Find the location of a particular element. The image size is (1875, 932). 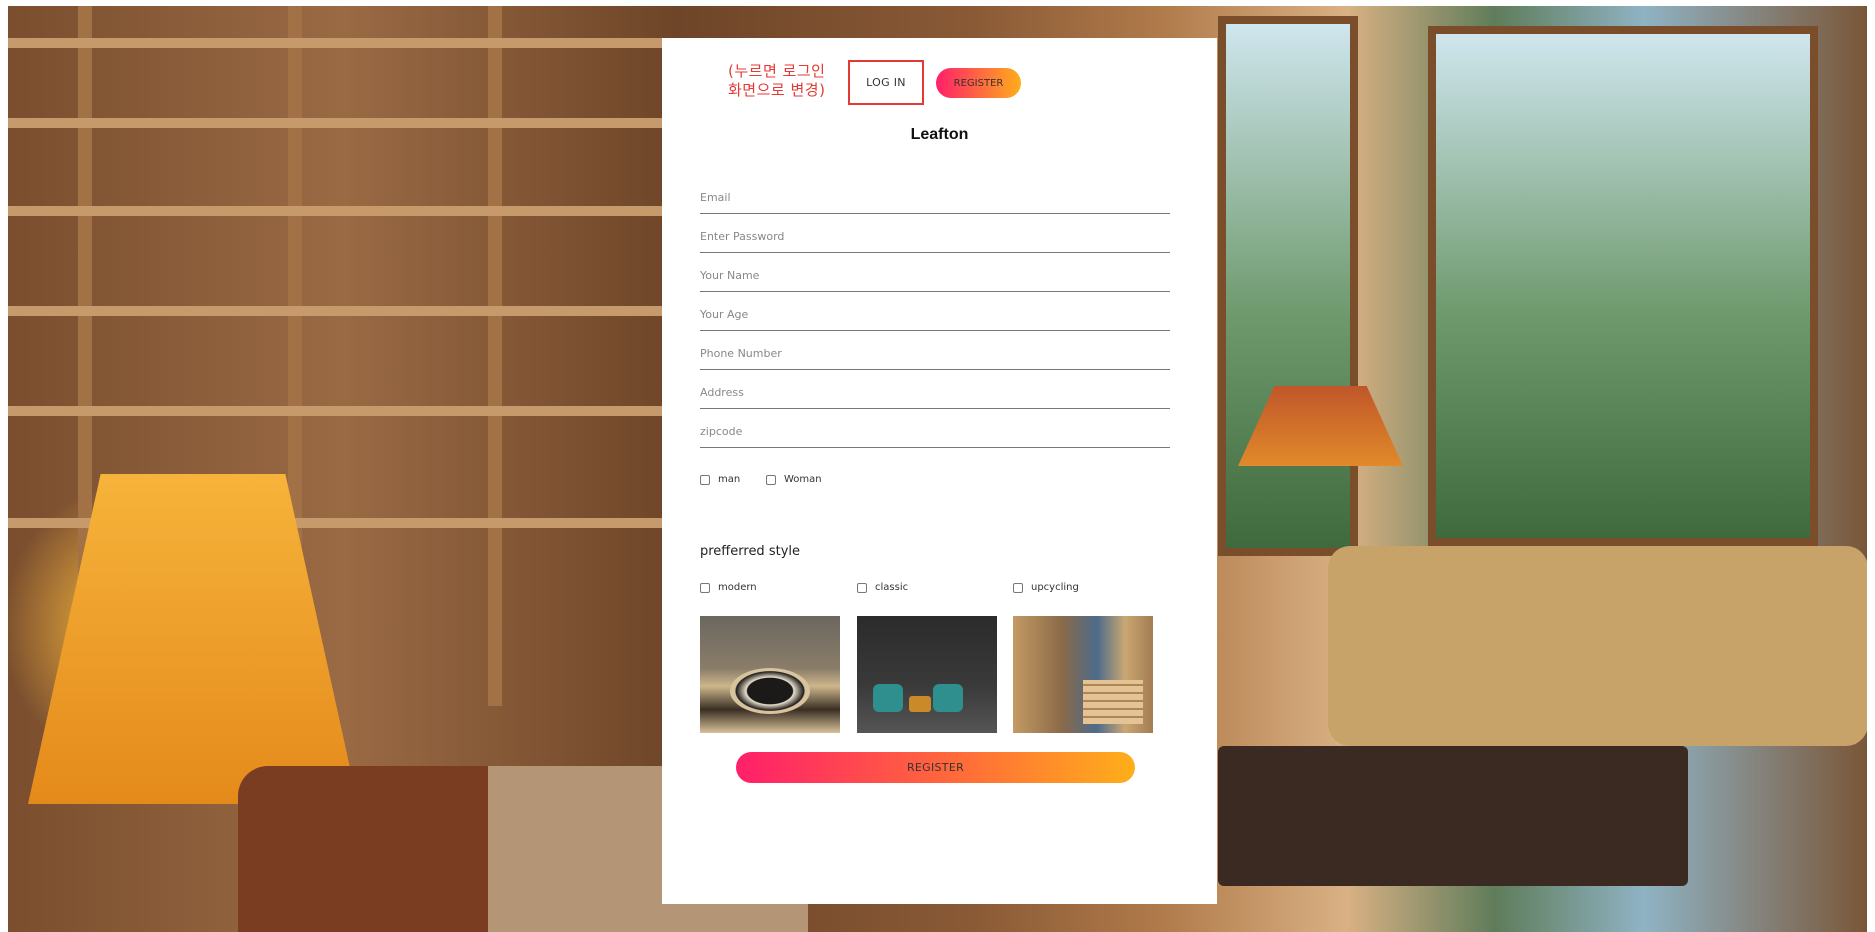

gender-woman-label: Woman is located at coordinates (803, 479).